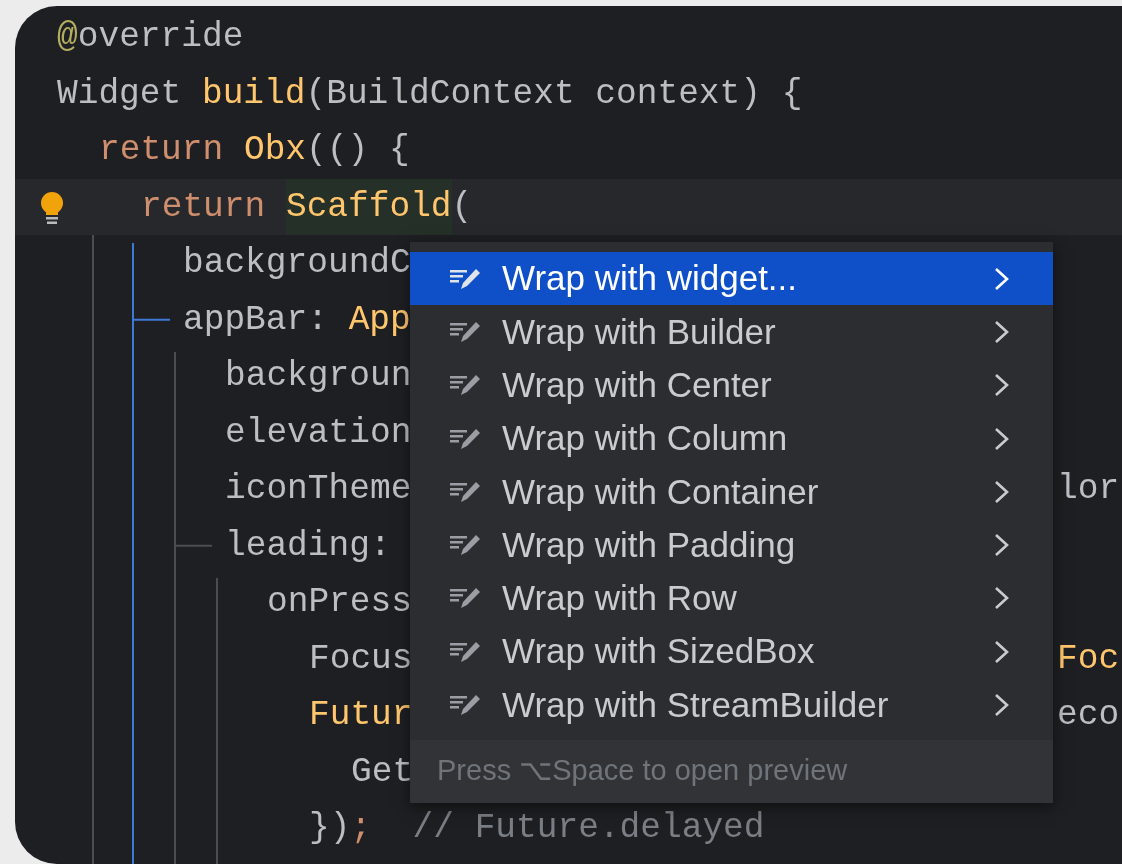 The image size is (1122, 864). Describe the element at coordinates (254, 150) in the screenshot. I see `code-line-text: return Obx(() {` at that location.